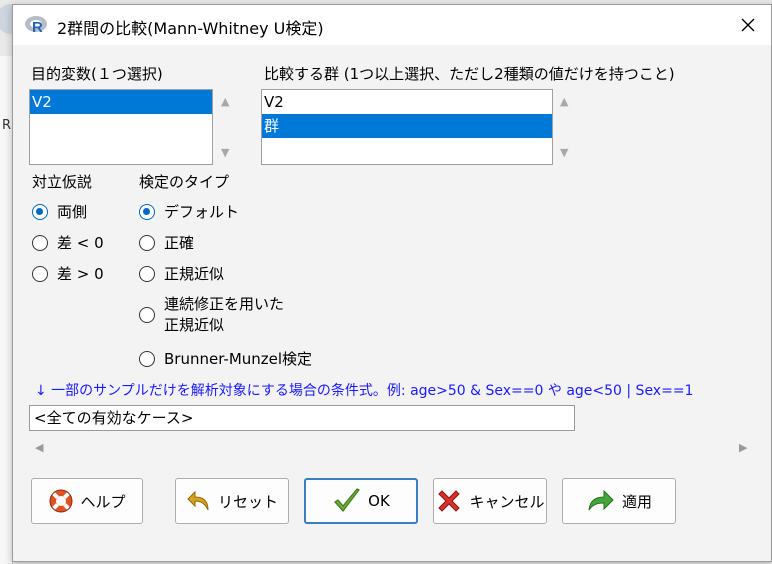  I want to click on subset-input, so click(302, 418).